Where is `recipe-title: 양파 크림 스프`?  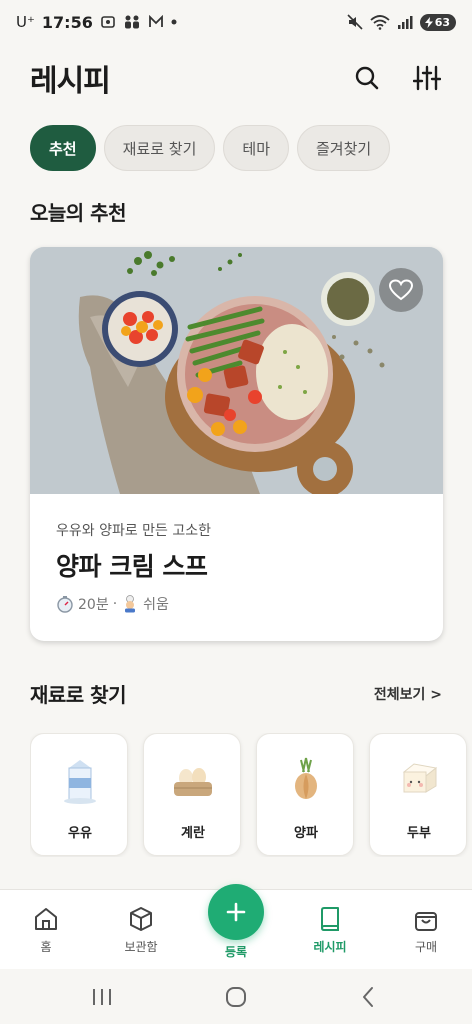 recipe-title: 양파 크림 스프 is located at coordinates (132, 566).